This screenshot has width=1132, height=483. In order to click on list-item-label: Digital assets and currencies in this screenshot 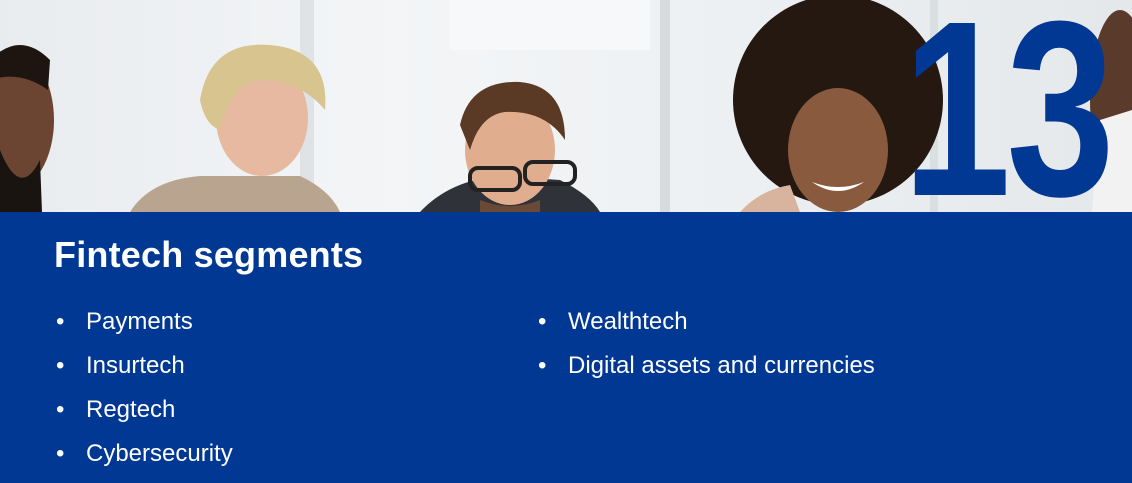, I will do `click(721, 365)`.